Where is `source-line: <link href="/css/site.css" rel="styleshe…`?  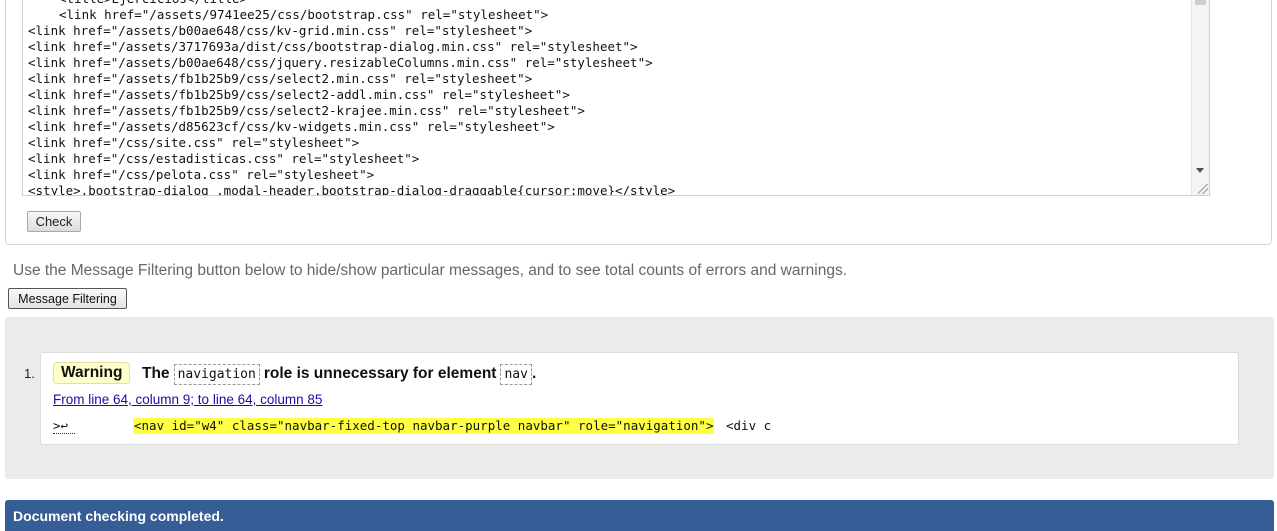
source-line: <link href="/css/site.css" rel="styleshe… is located at coordinates (194, 142).